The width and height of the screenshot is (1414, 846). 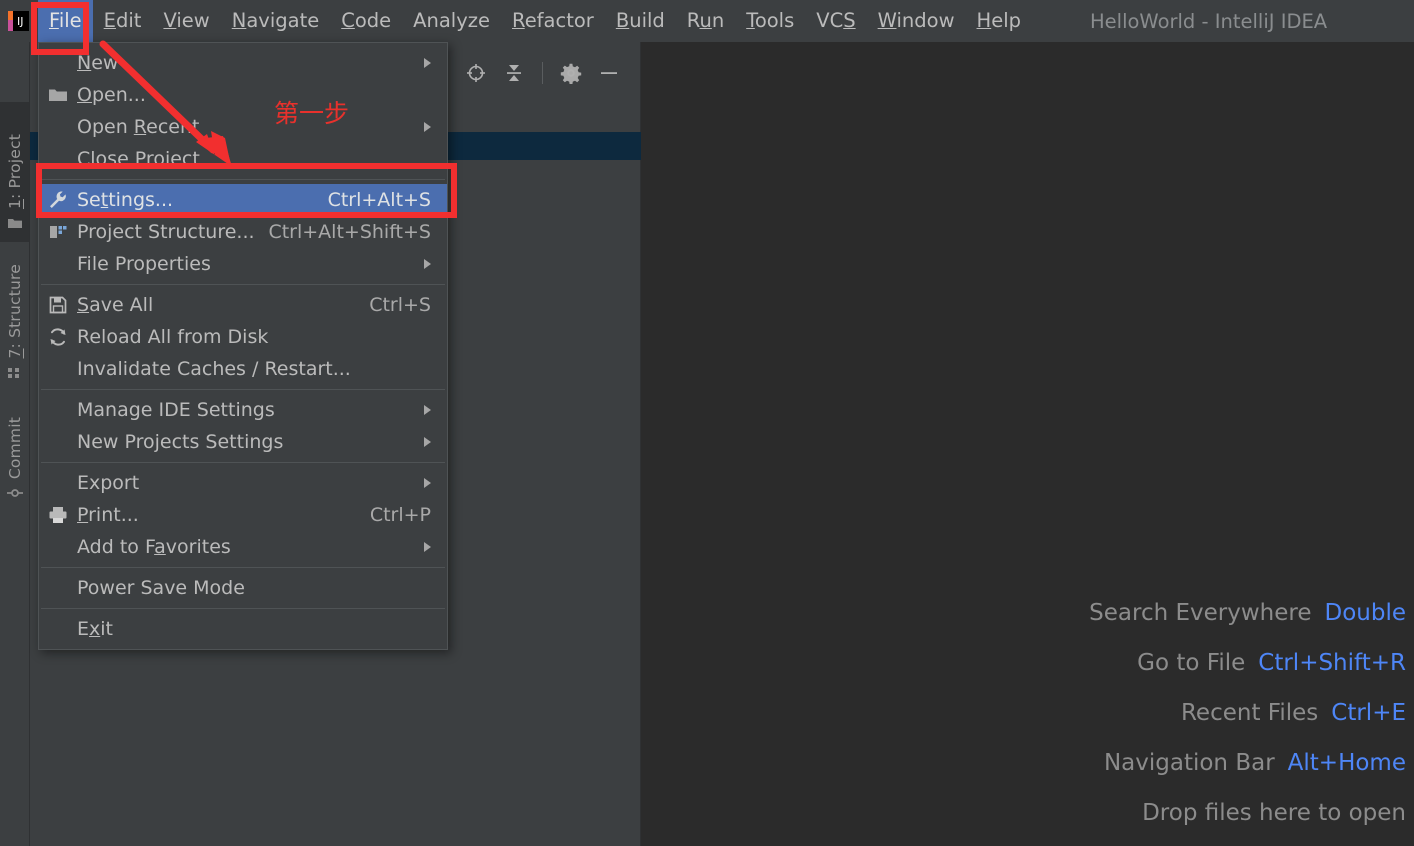 I want to click on file-menu-item-new: New, so click(x=243, y=63).